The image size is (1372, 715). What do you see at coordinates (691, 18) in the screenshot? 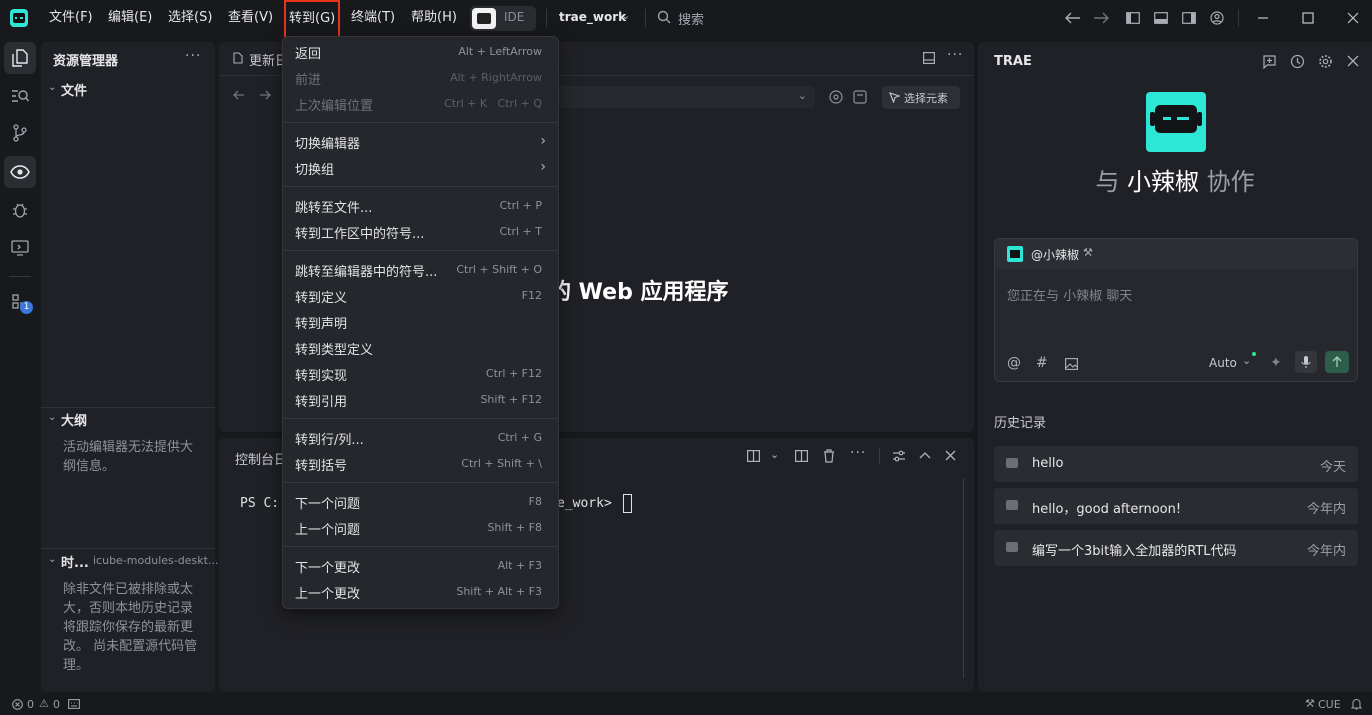
I see `search-input: 搜索` at bounding box center [691, 18].